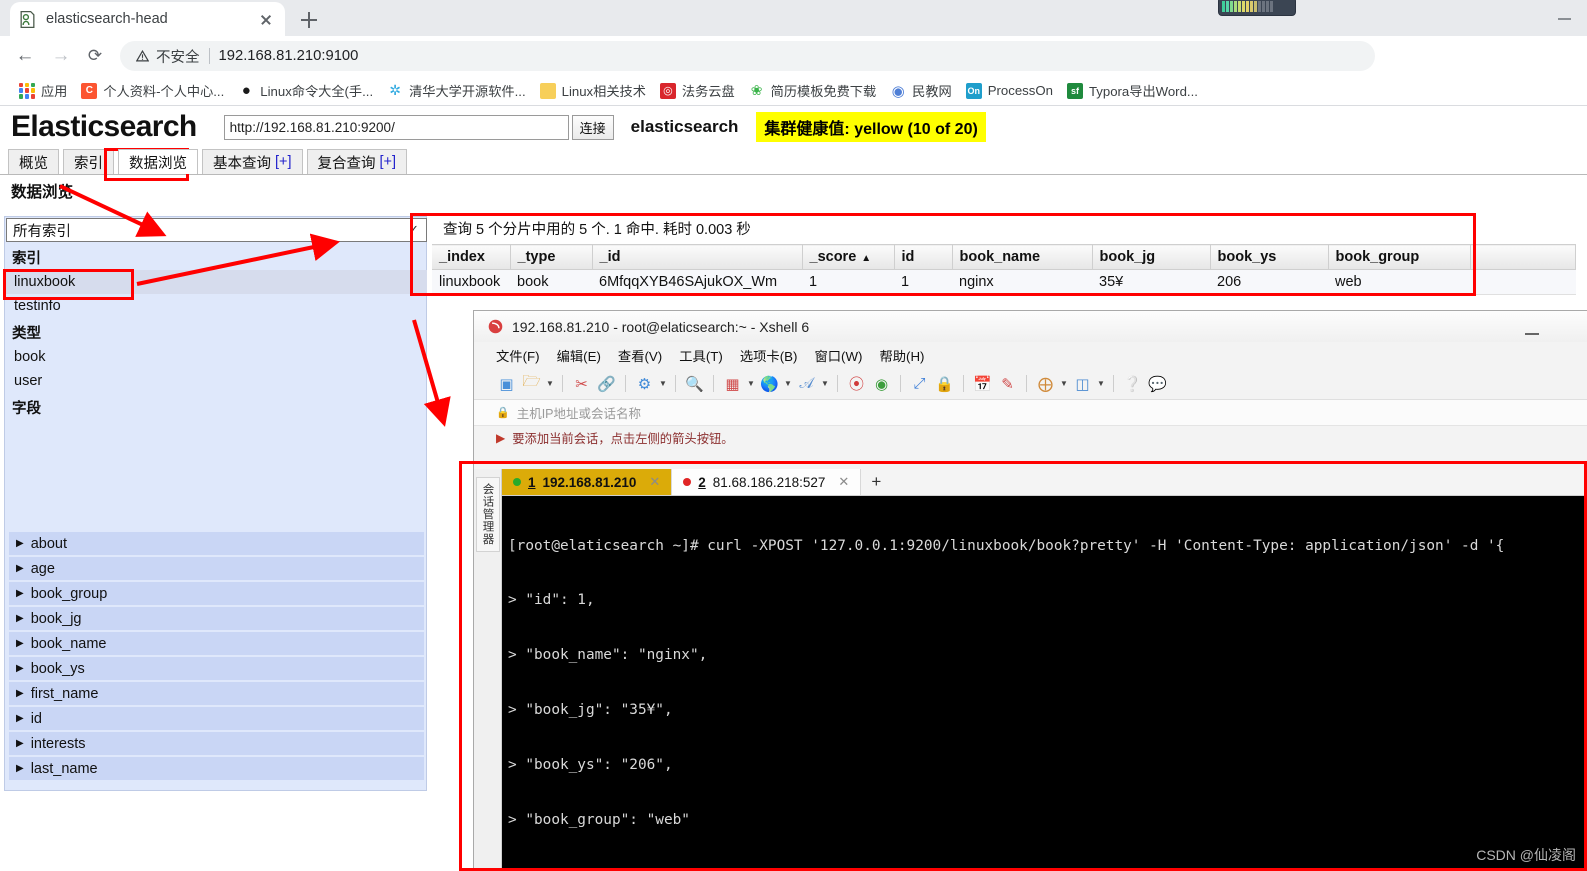 This screenshot has width=1587, height=871. I want to click on type-item-book: book, so click(216, 357).